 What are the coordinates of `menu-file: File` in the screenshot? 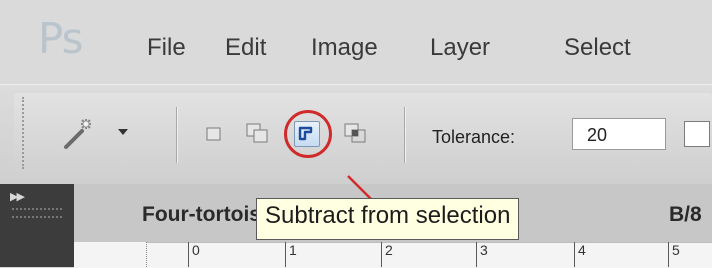 It's located at (166, 48).